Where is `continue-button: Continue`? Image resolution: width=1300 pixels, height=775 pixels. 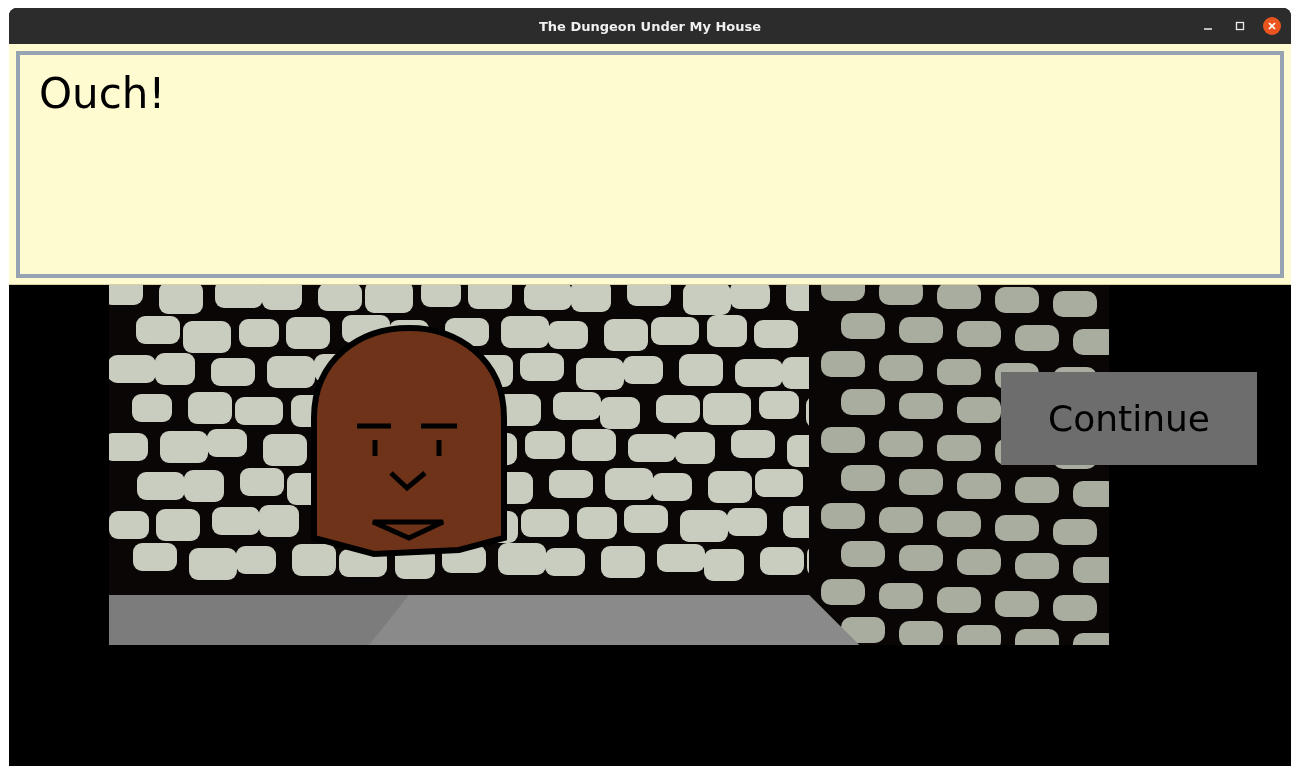 continue-button: Continue is located at coordinates (1129, 418).